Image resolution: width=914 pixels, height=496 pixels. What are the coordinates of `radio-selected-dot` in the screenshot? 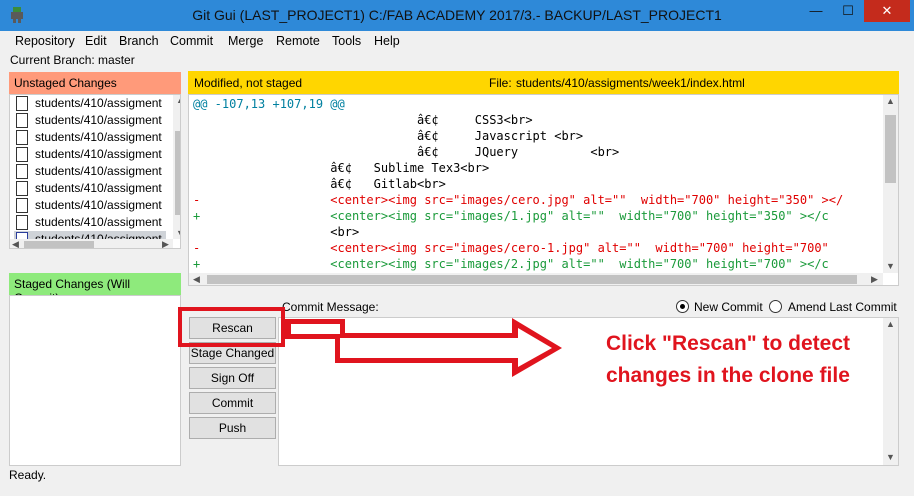 It's located at (682, 306).